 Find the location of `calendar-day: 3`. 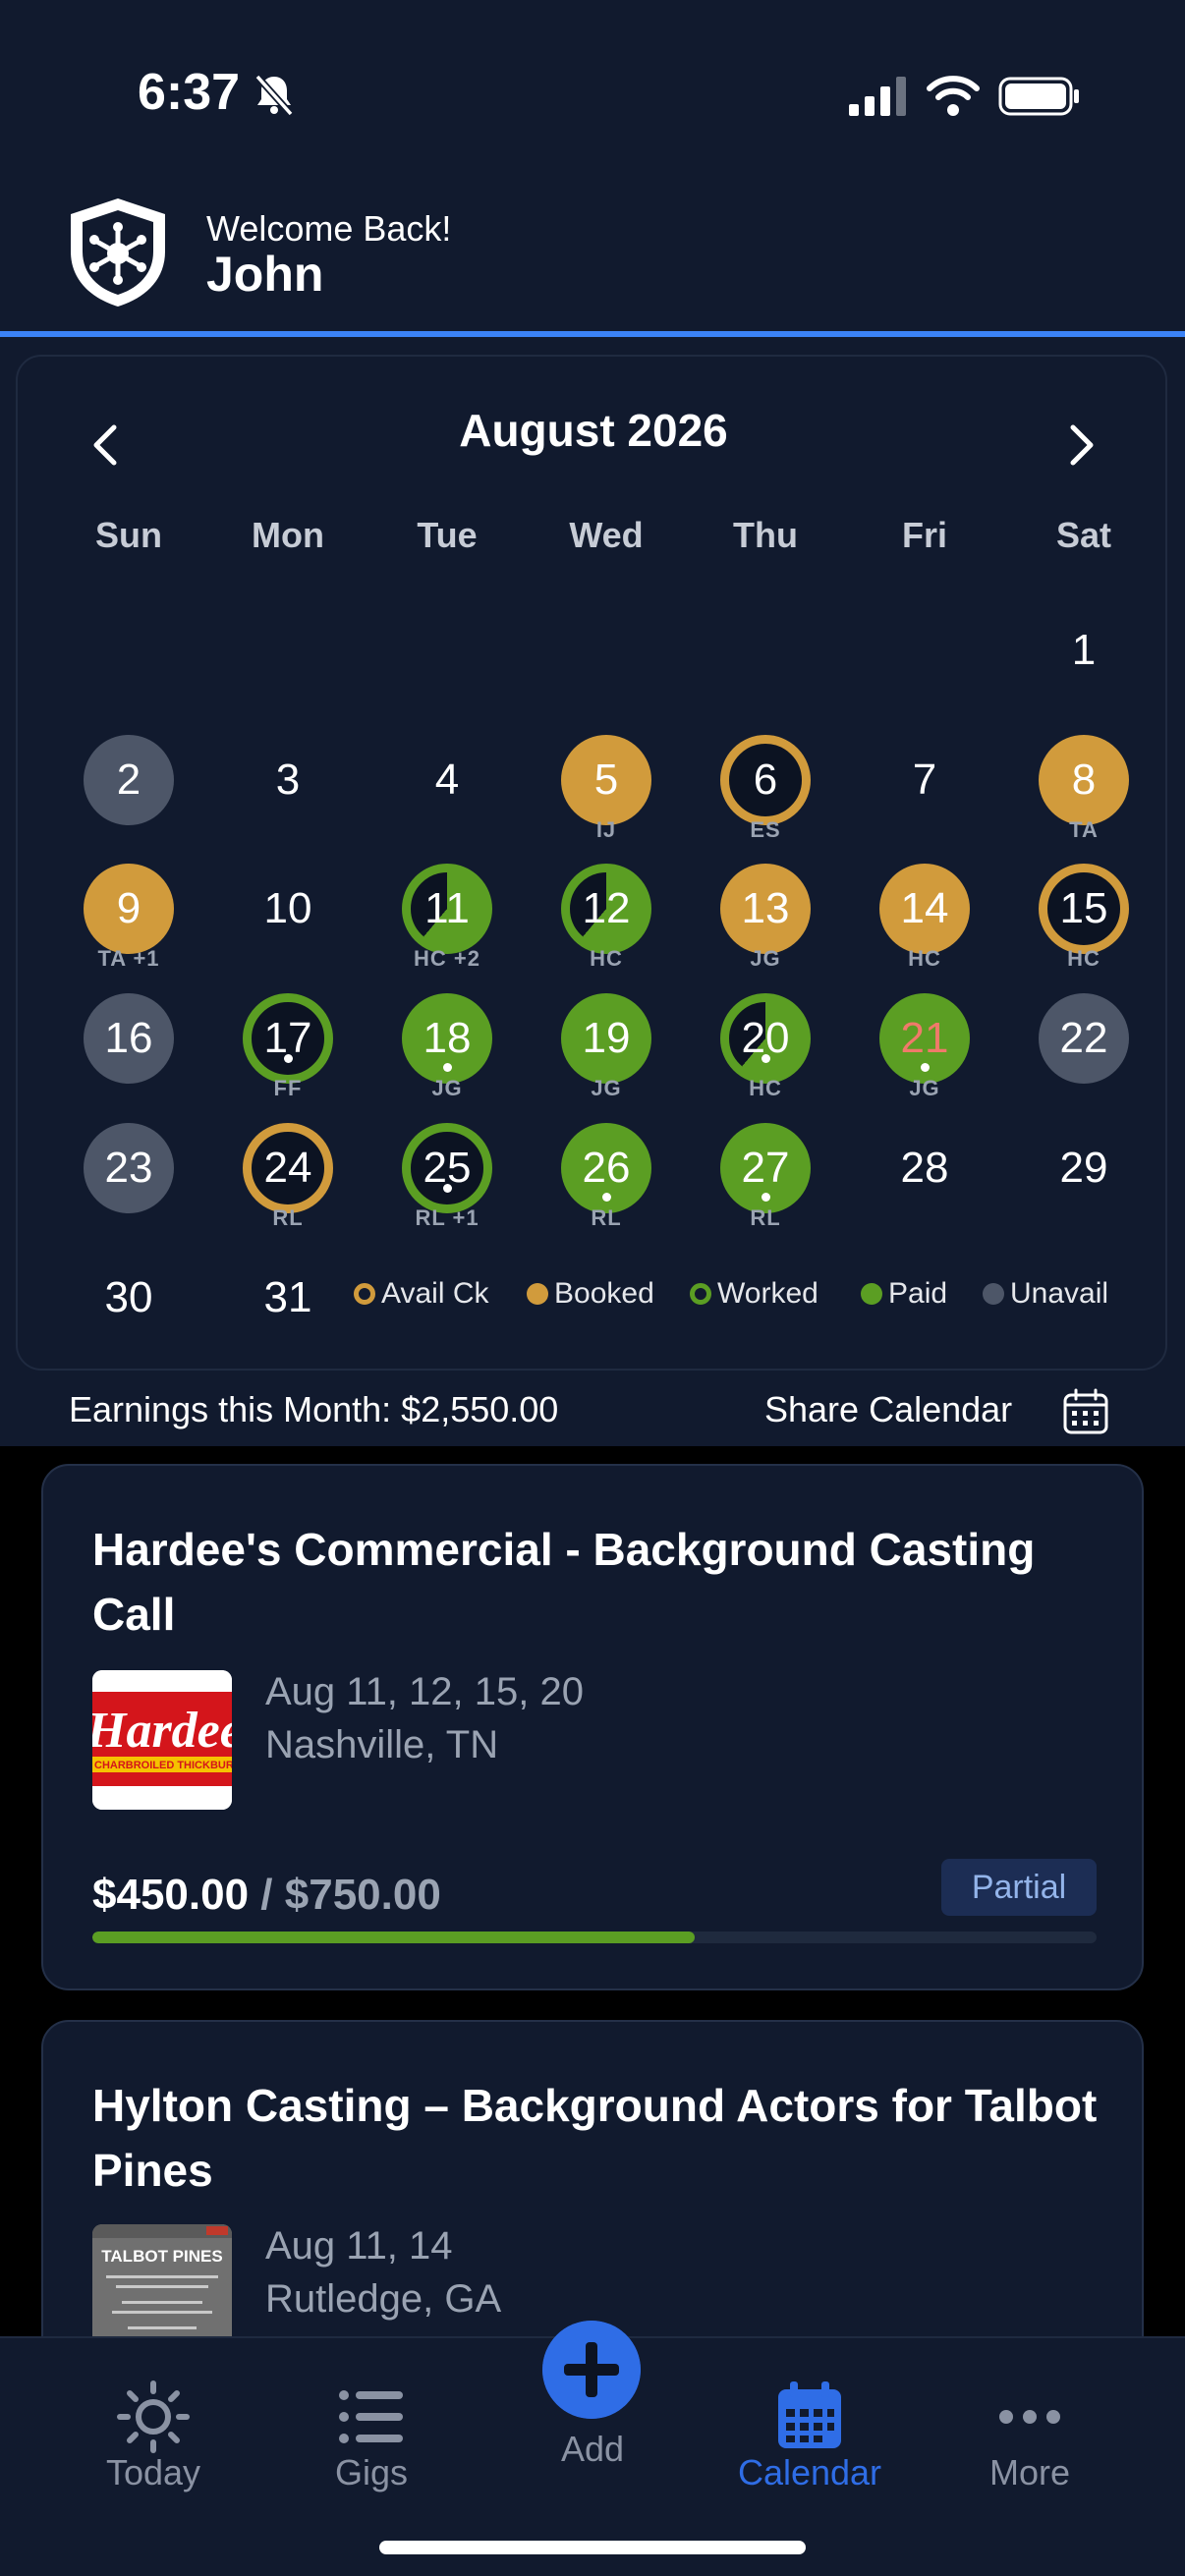

calendar-day: 3 is located at coordinates (288, 780).